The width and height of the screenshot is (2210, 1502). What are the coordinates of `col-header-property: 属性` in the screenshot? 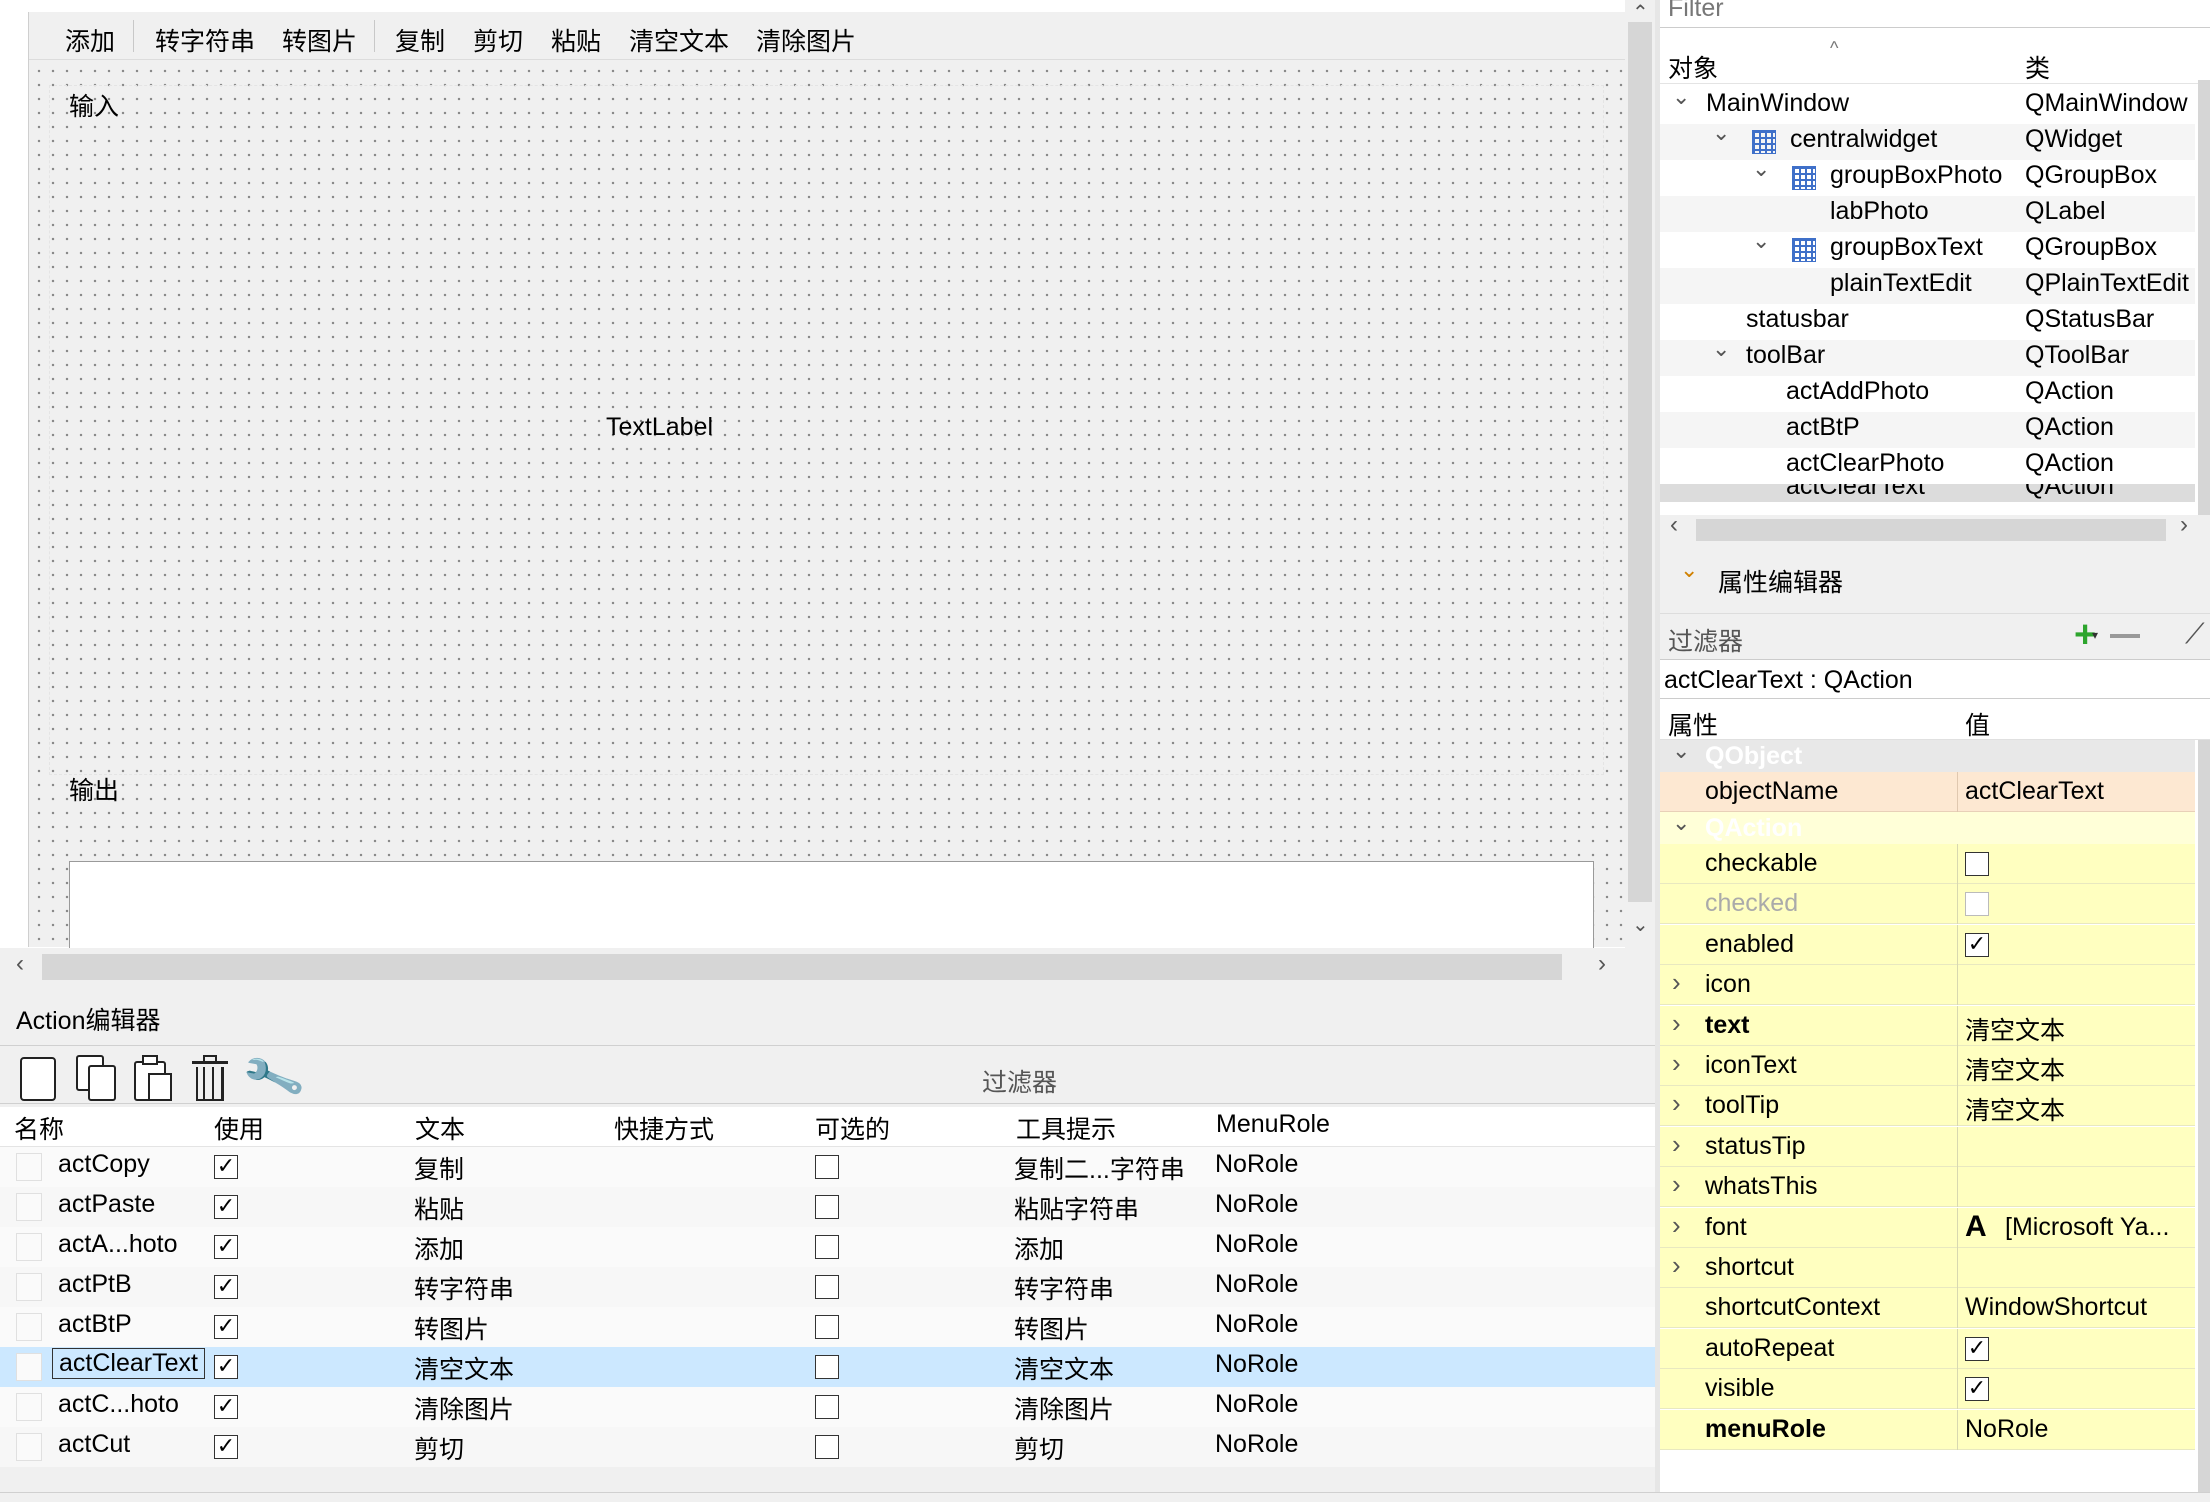 It's located at (1693, 724).